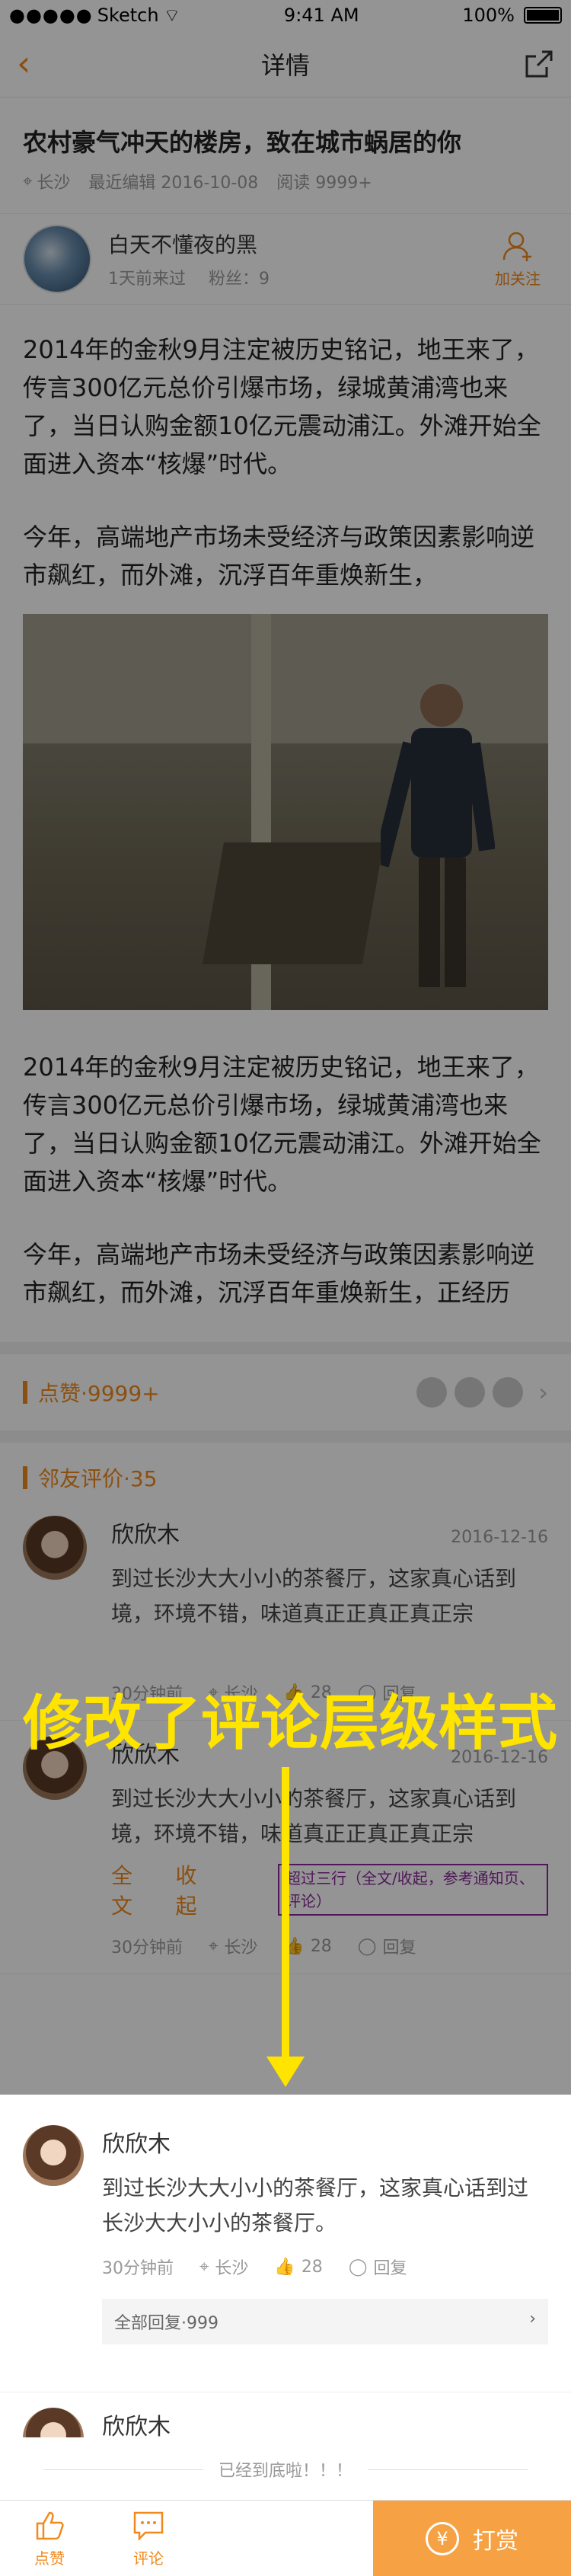  What do you see at coordinates (173, 183) in the screenshot?
I see `edited-meta: 最近编辑 2016-10-08` at bounding box center [173, 183].